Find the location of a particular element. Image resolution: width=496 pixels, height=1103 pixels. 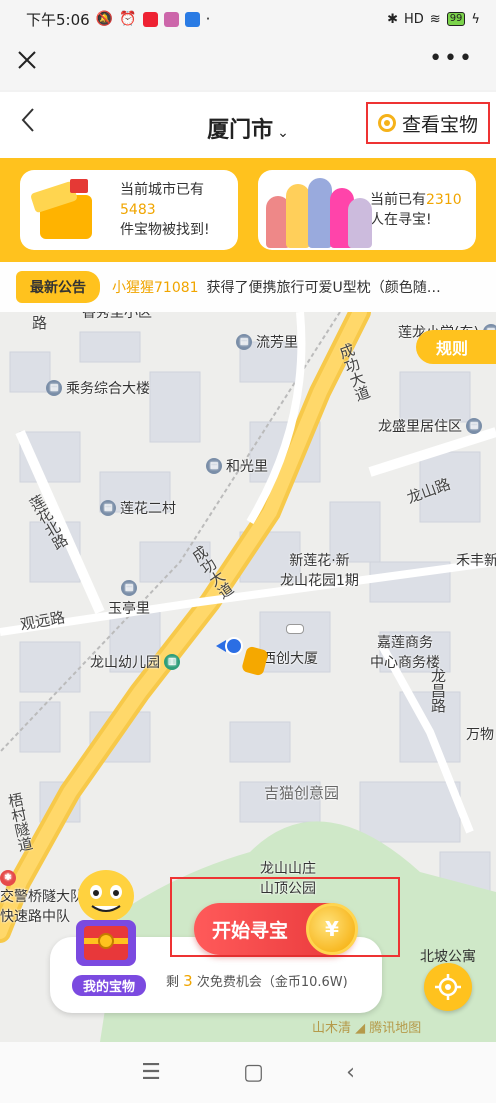

hunters-prefix: 当前已有 is located at coordinates (398, 200).